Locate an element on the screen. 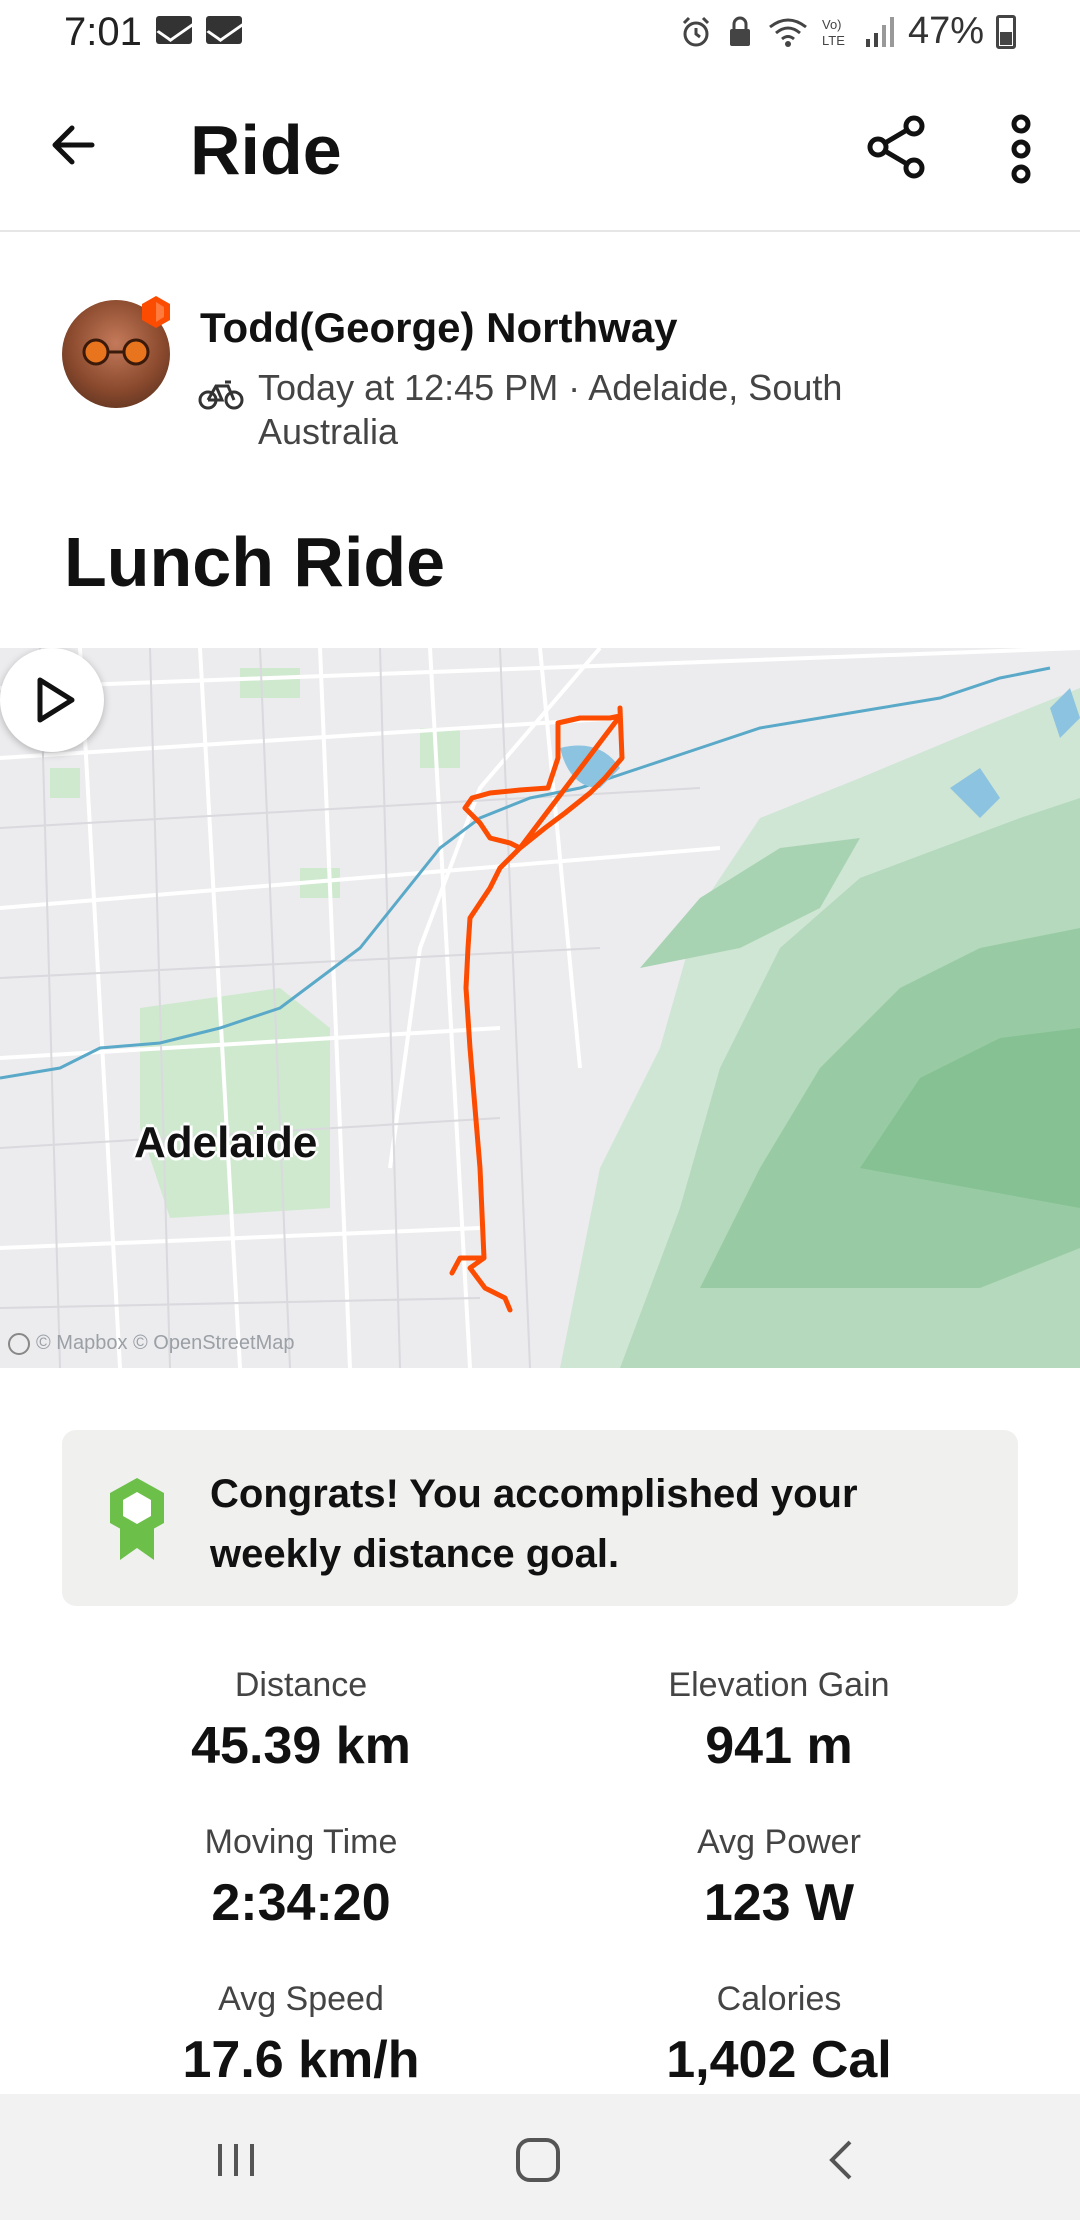 The width and height of the screenshot is (1080, 2220). stat-label: Elevation Gain is located at coordinates (779, 1685).